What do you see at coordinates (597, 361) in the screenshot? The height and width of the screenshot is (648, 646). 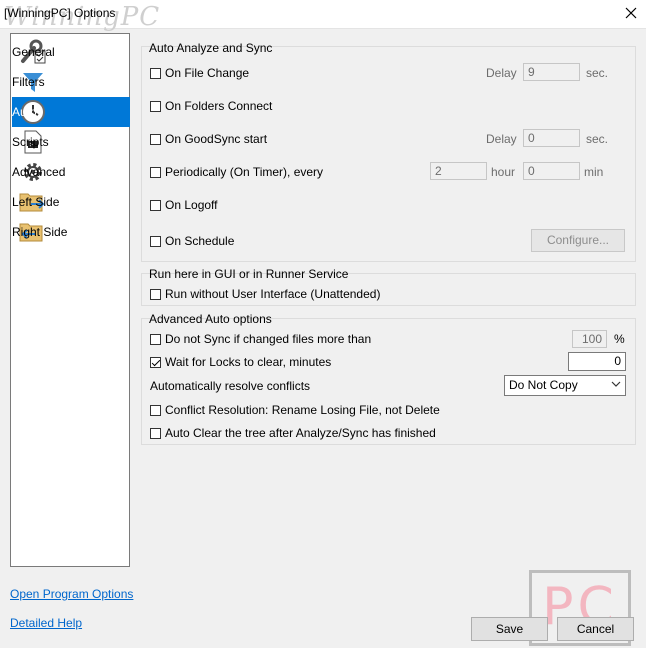 I see `wait-locks-minutes-input: 0` at bounding box center [597, 361].